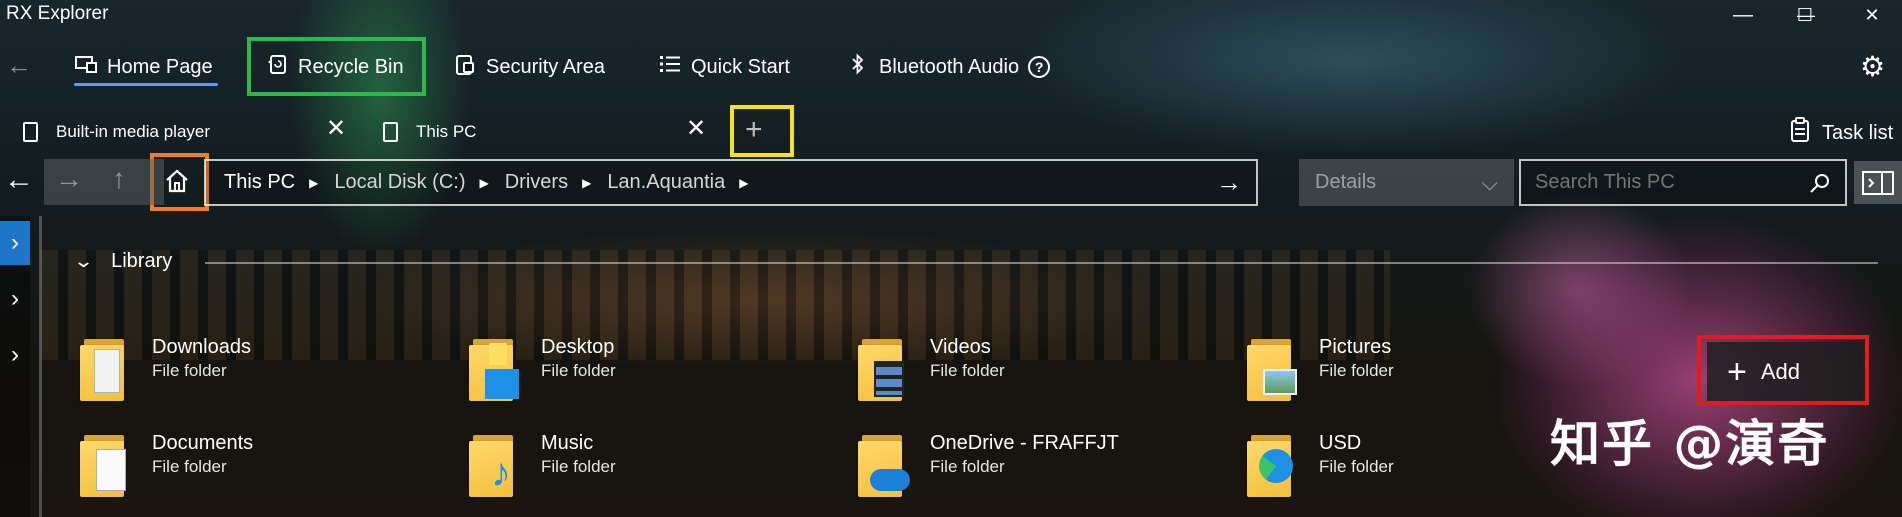 Image resolution: width=1902 pixels, height=517 pixels. Describe the element at coordinates (201, 347) in the screenshot. I see `item-name: Downloads` at that location.